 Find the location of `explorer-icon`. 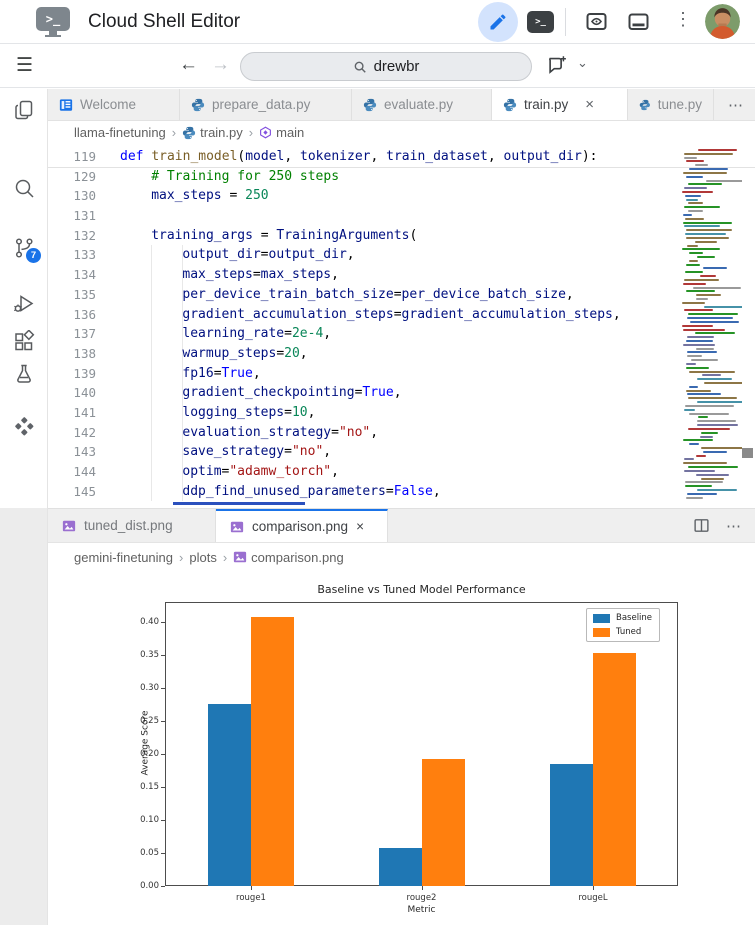

explorer-icon is located at coordinates (24, 110).